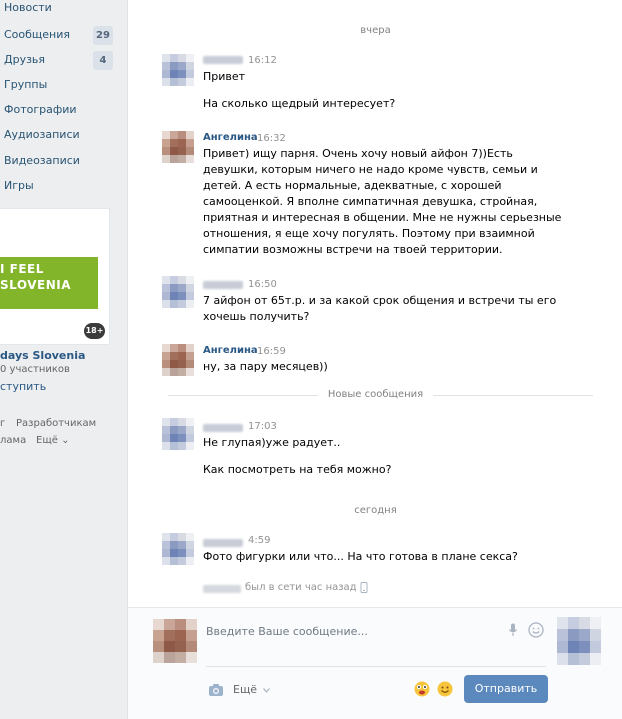 The image size is (622, 719). I want to click on message-line: Не глупая)уже радует.., so click(272, 442).